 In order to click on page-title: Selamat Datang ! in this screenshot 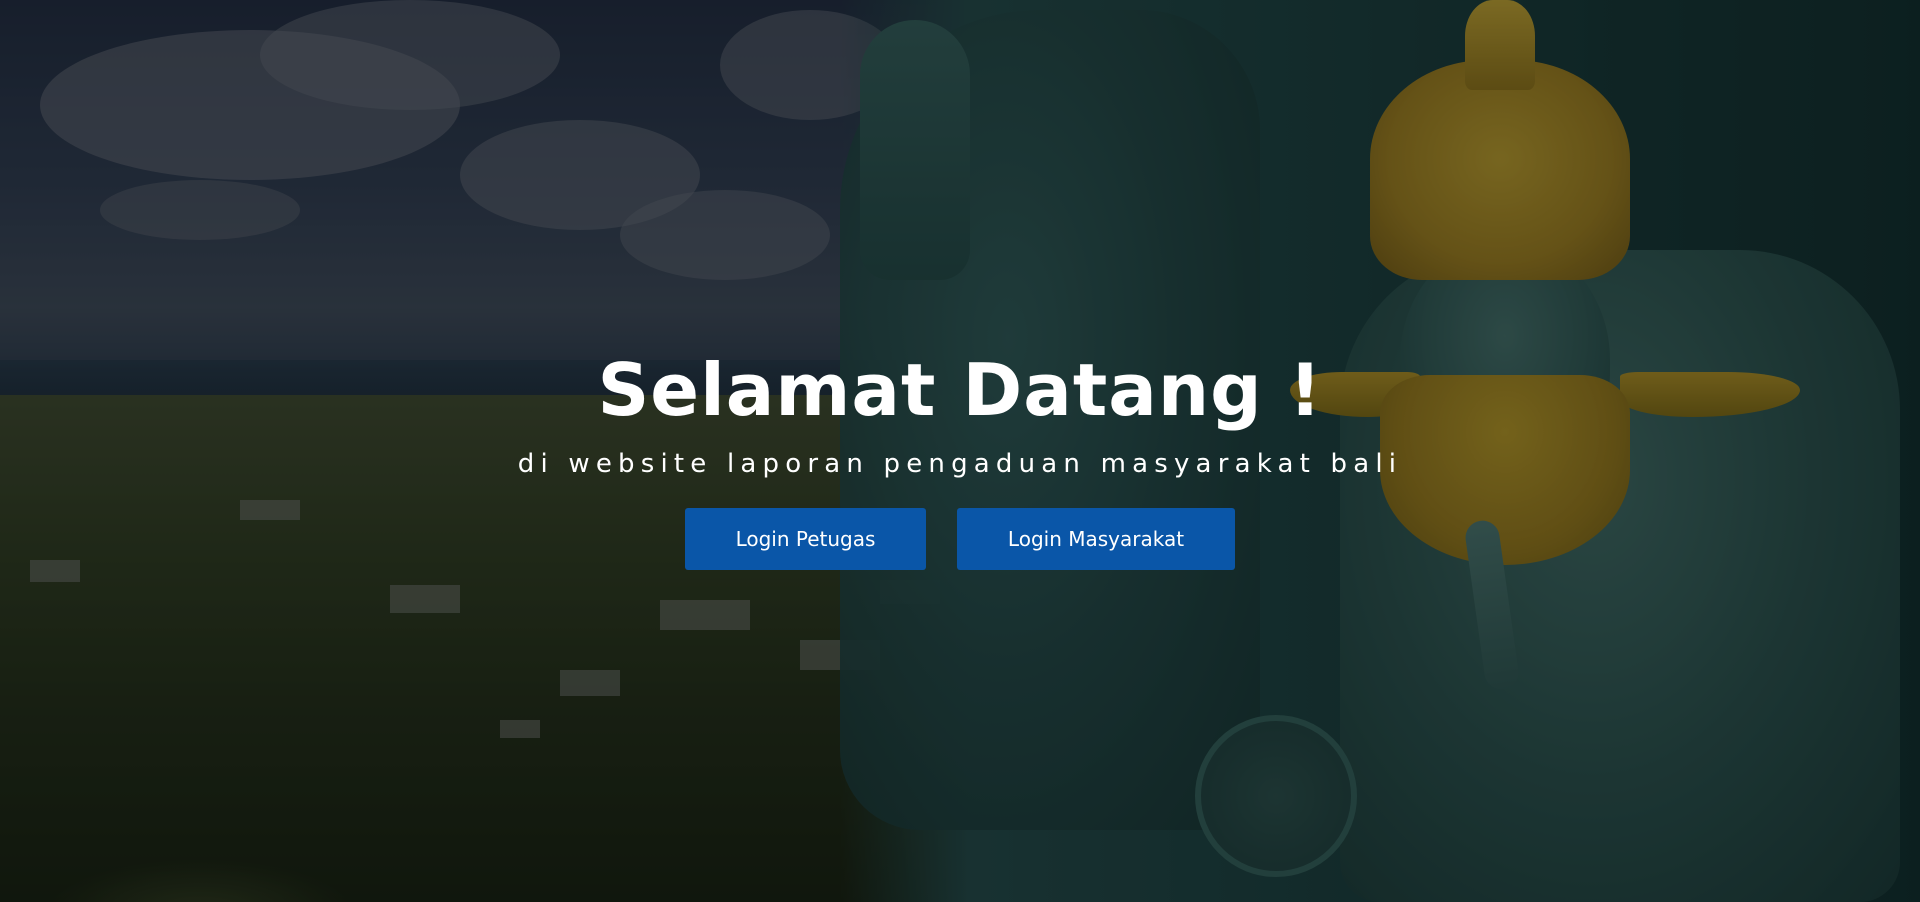, I will do `click(960, 390)`.